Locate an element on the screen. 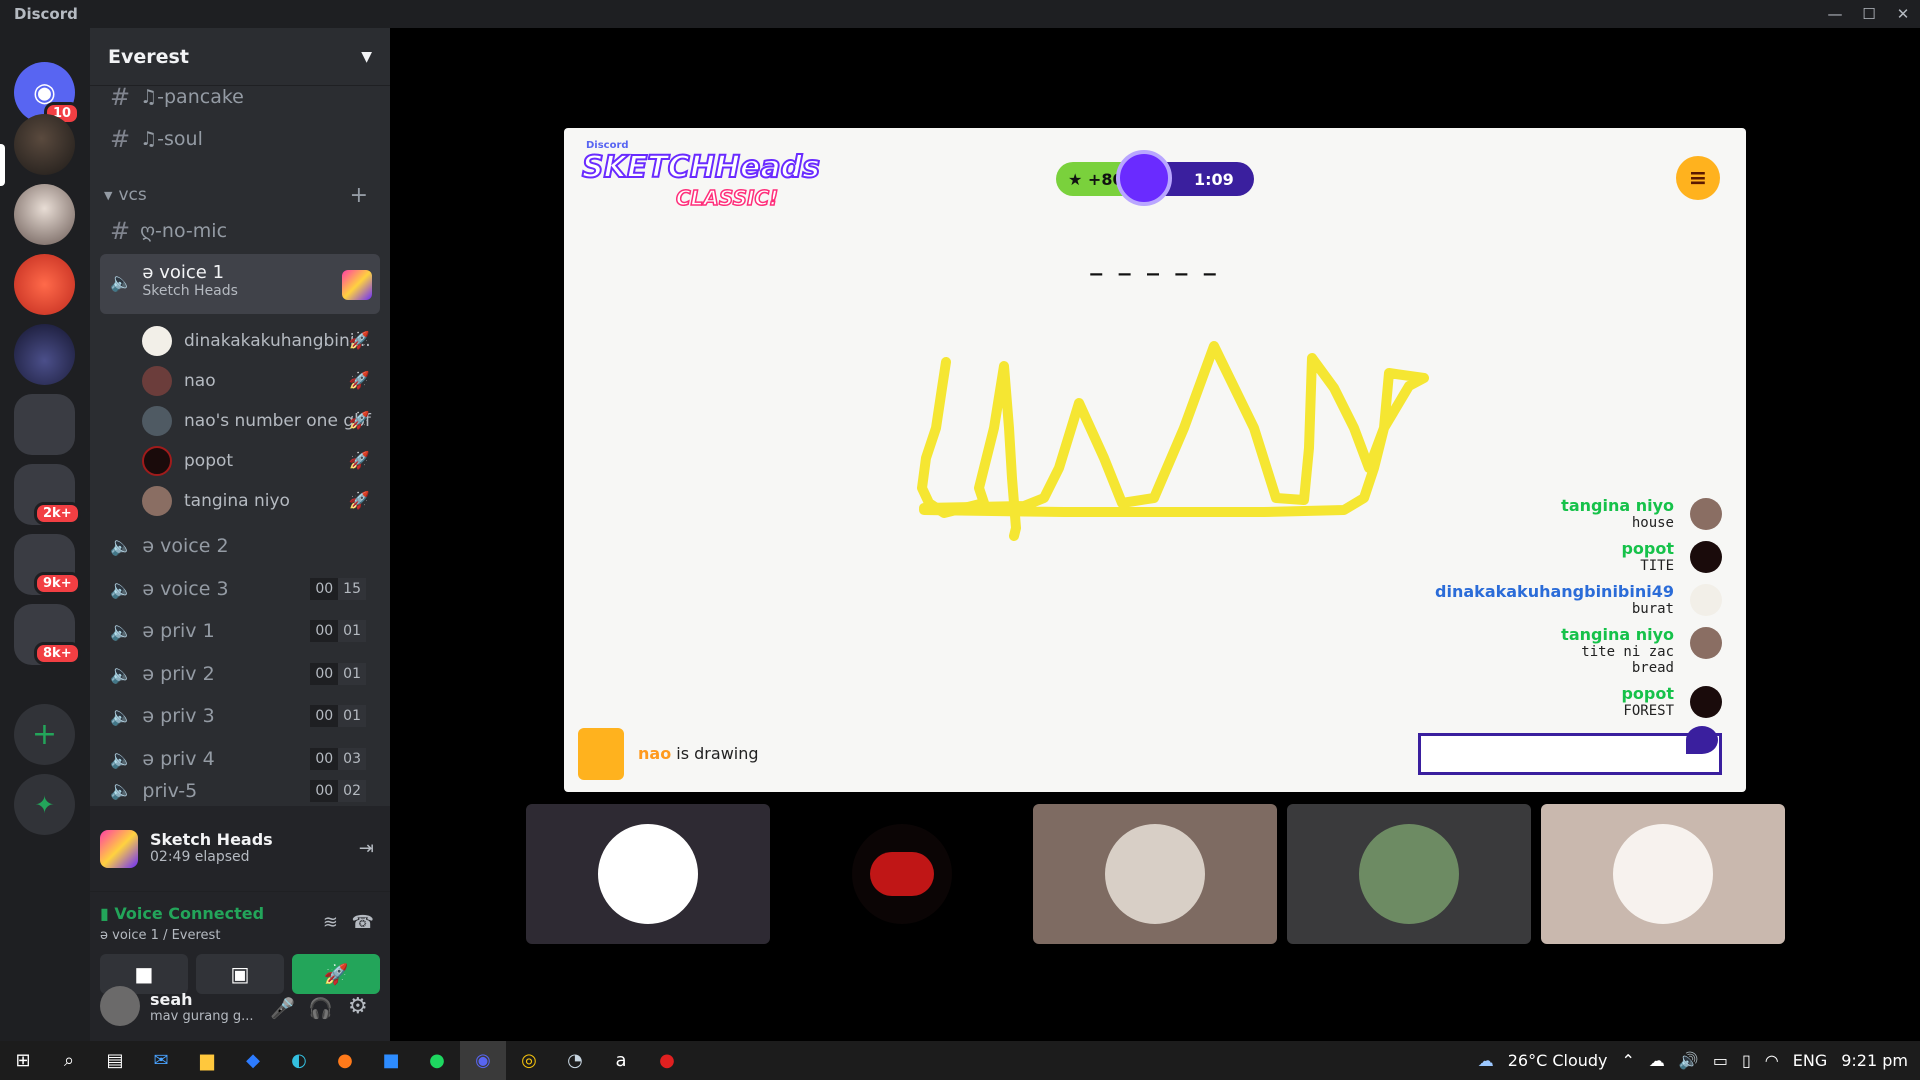  onedrive-icon: ☁ is located at coordinates (1657, 1060).